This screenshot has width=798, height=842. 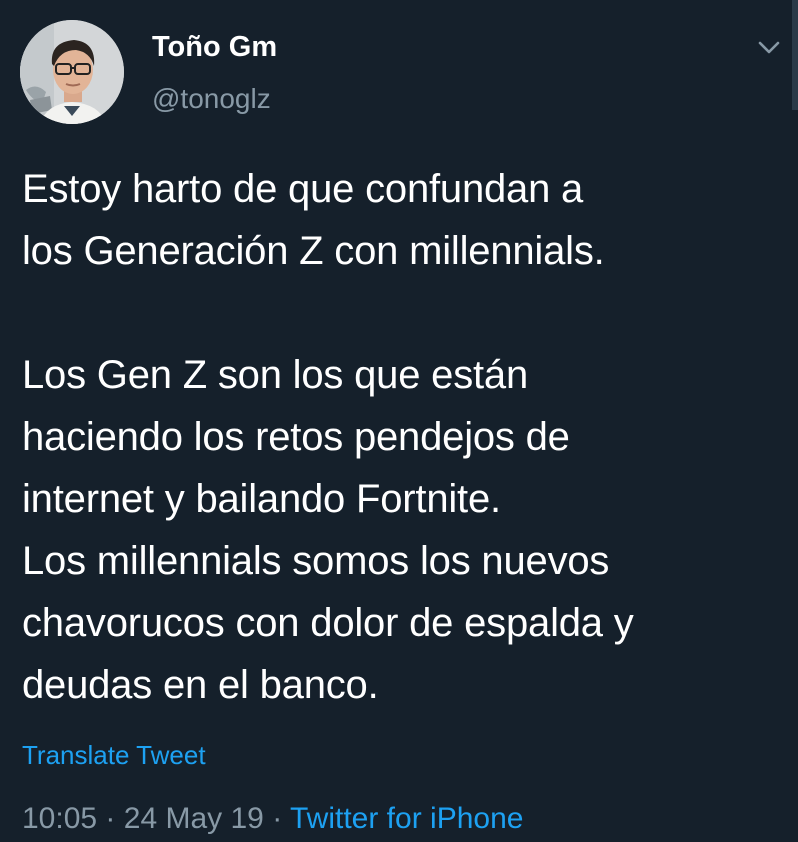 I want to click on avatar, so click(x=72, y=72).